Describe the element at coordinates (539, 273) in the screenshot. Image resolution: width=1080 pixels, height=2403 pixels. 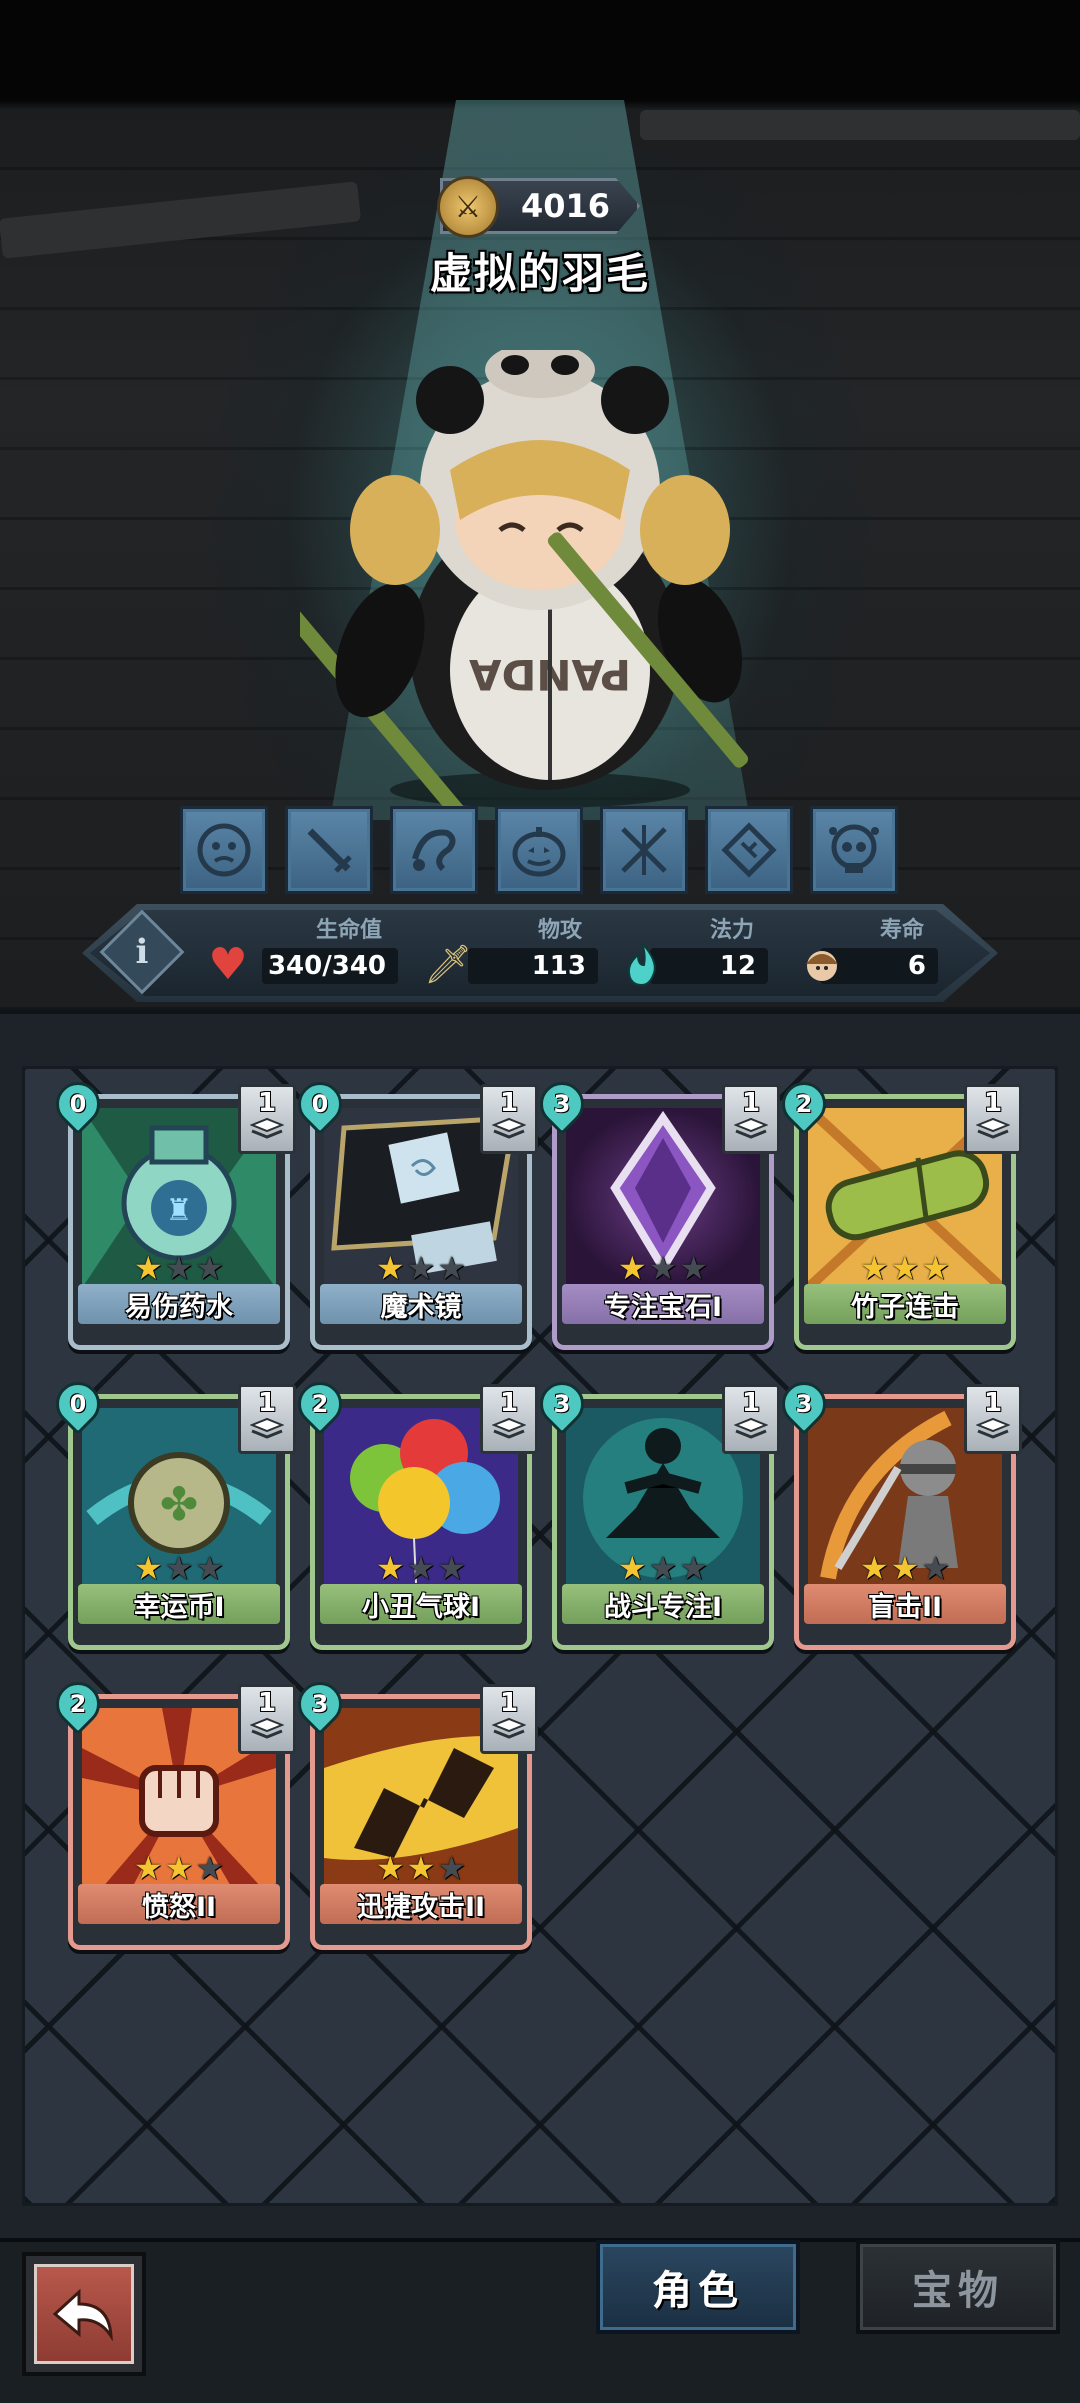
I see `hero-name: 虚拟的羽毛` at that location.